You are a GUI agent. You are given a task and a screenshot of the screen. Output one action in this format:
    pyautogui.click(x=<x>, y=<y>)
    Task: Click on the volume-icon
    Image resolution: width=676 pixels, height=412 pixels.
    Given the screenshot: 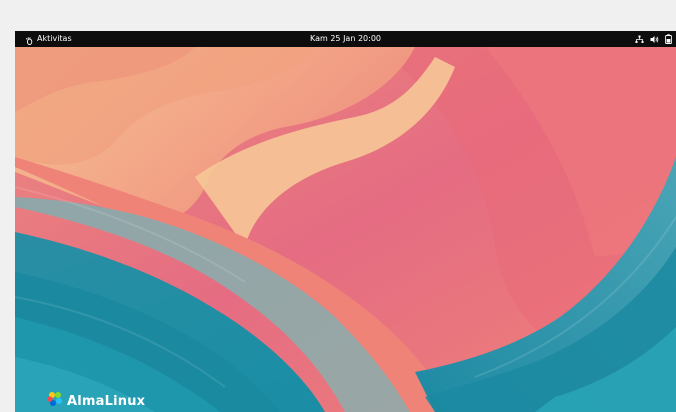 What is the action you would take?
    pyautogui.click(x=654, y=39)
    